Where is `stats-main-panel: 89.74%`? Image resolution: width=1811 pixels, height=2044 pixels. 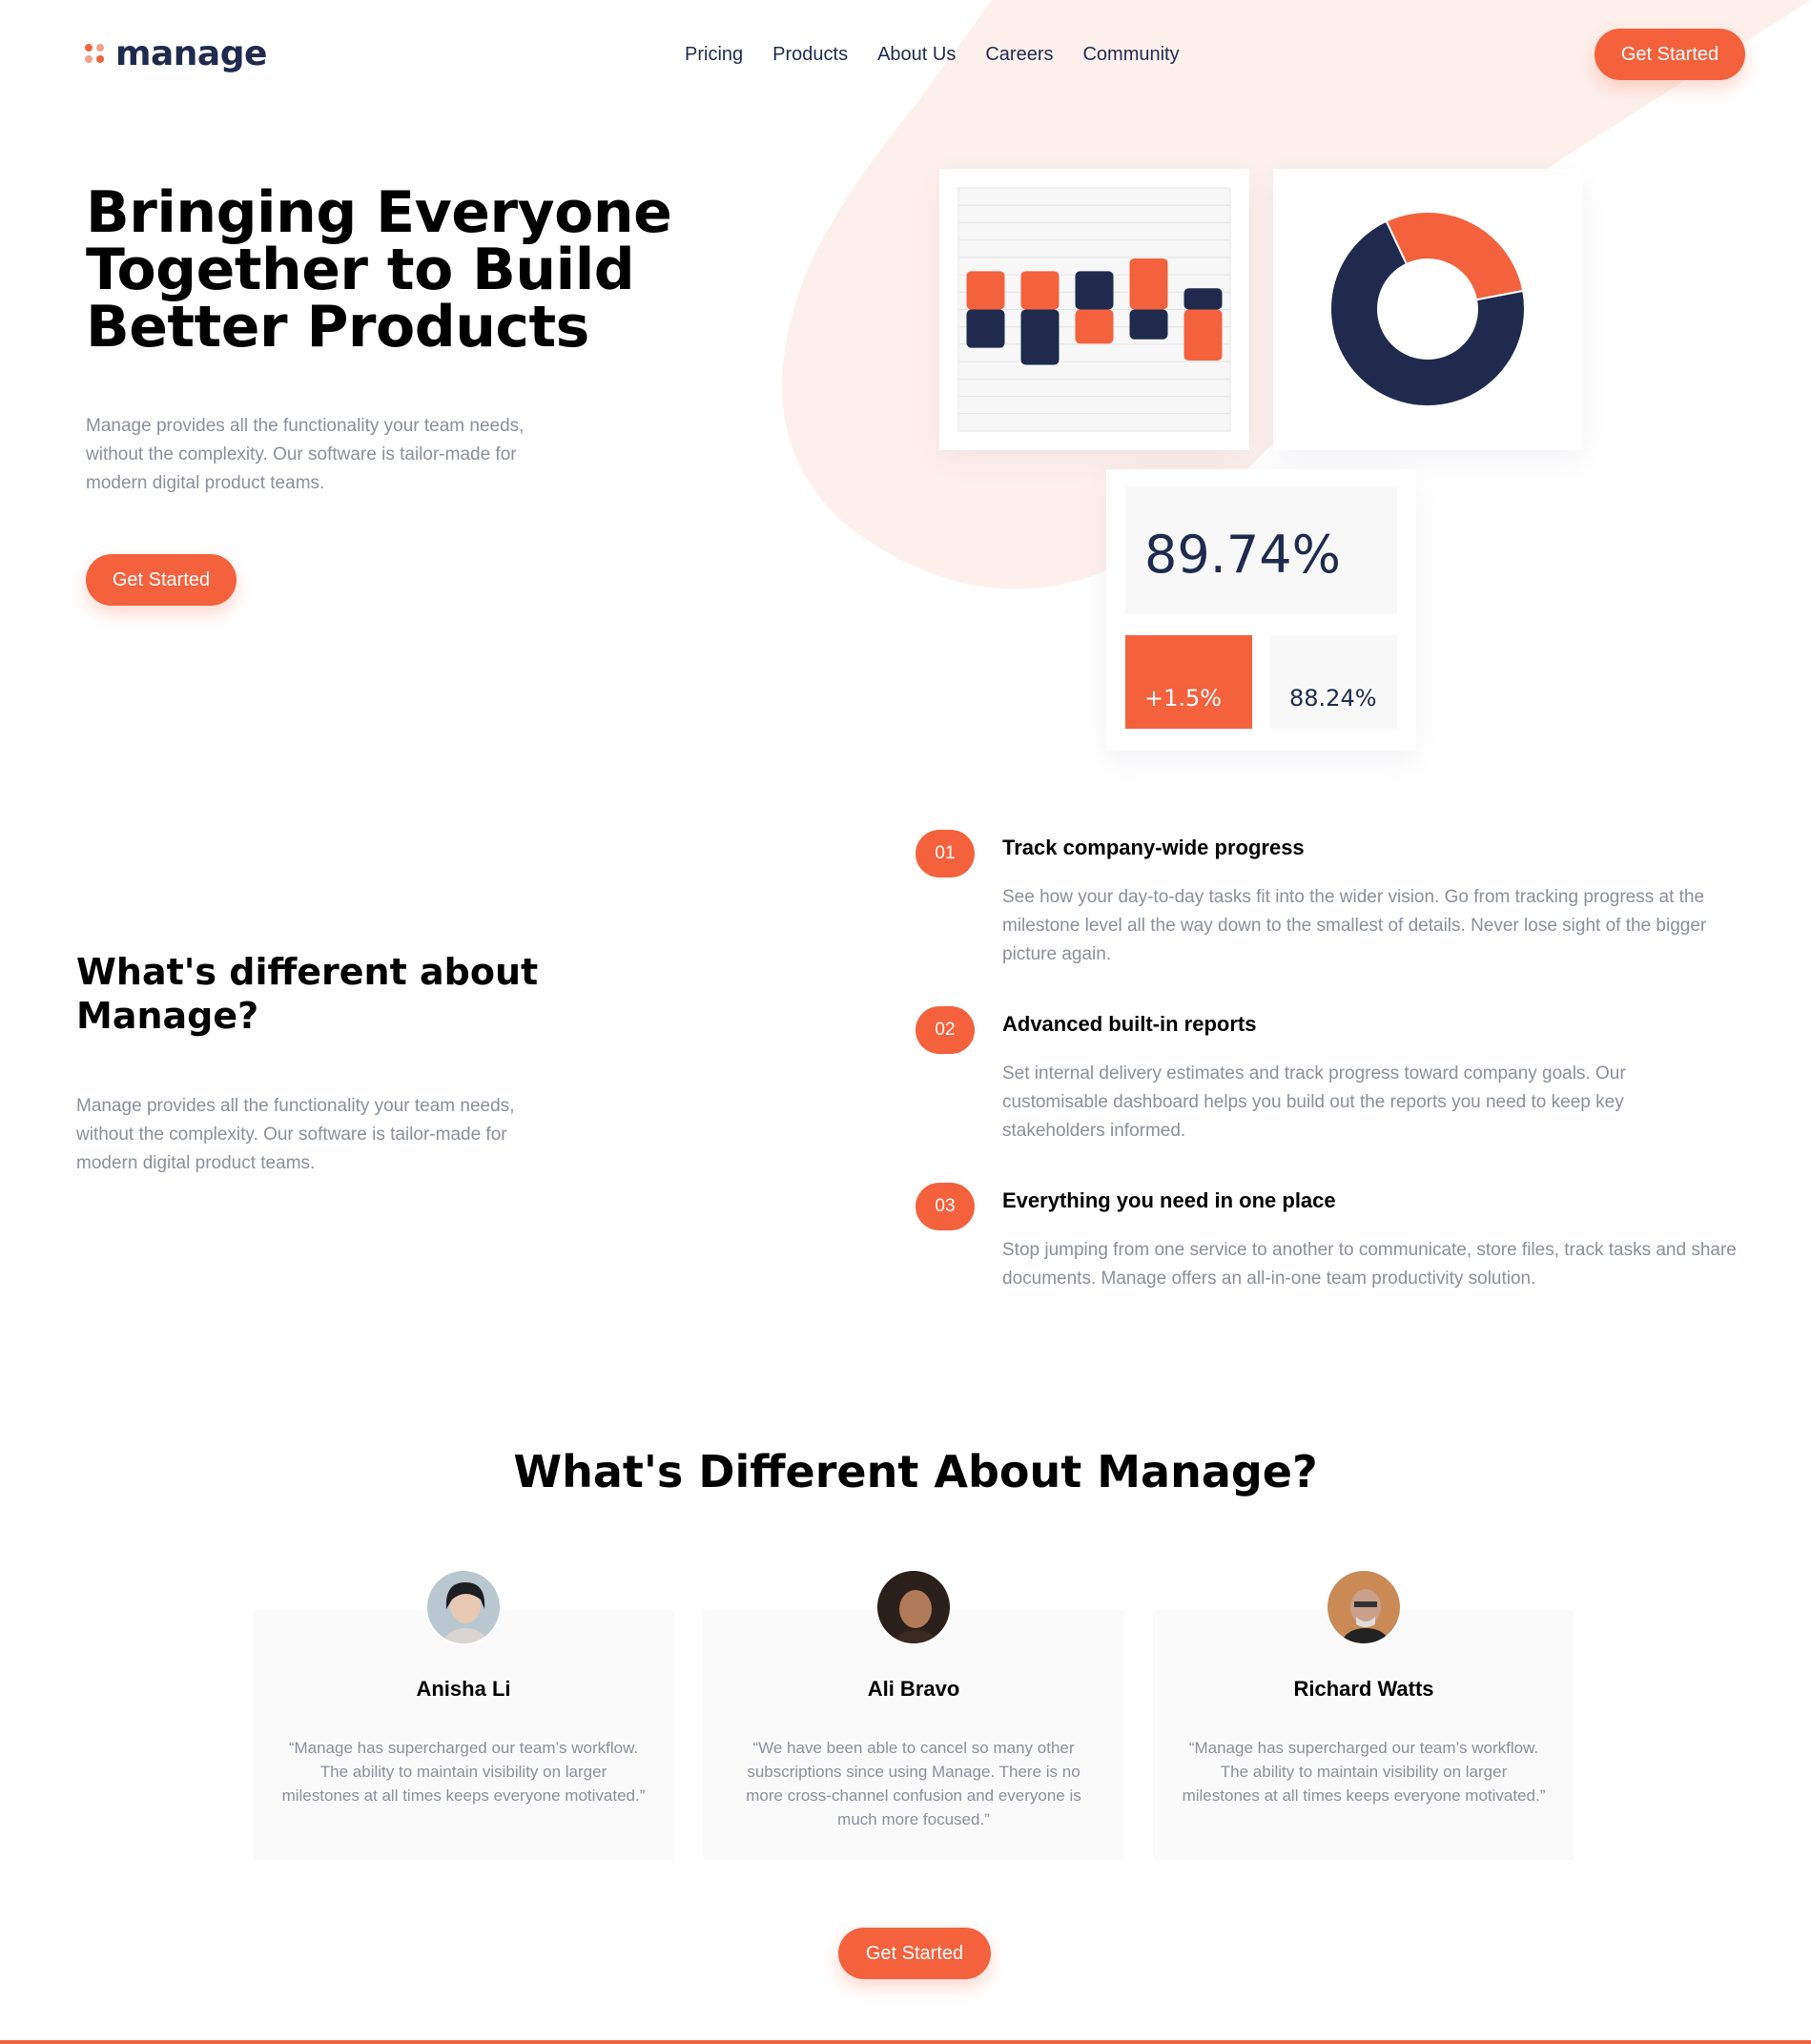
stats-main-panel: 89.74% is located at coordinates (1261, 550).